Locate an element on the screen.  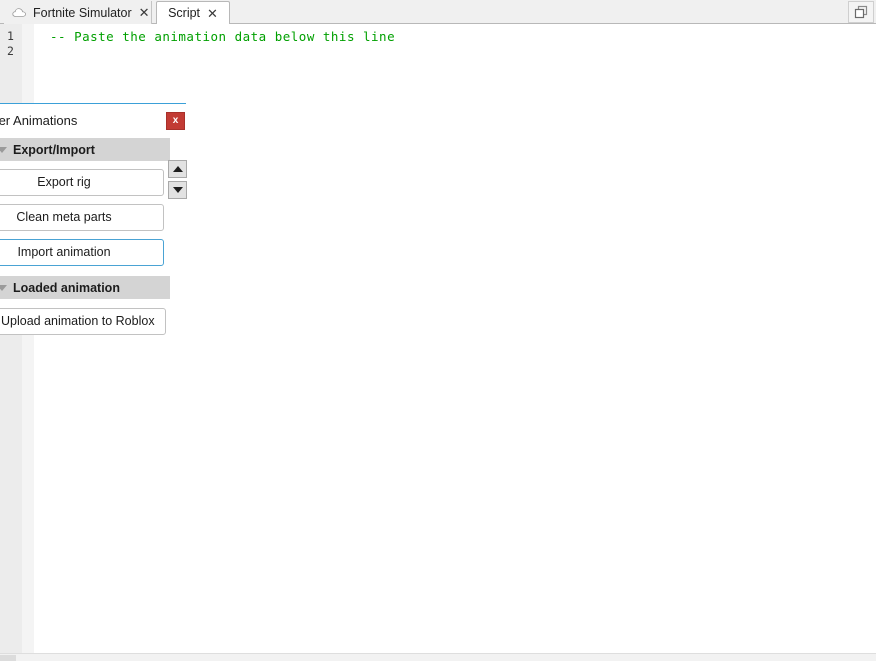
restore-window-button is located at coordinates (861, 12).